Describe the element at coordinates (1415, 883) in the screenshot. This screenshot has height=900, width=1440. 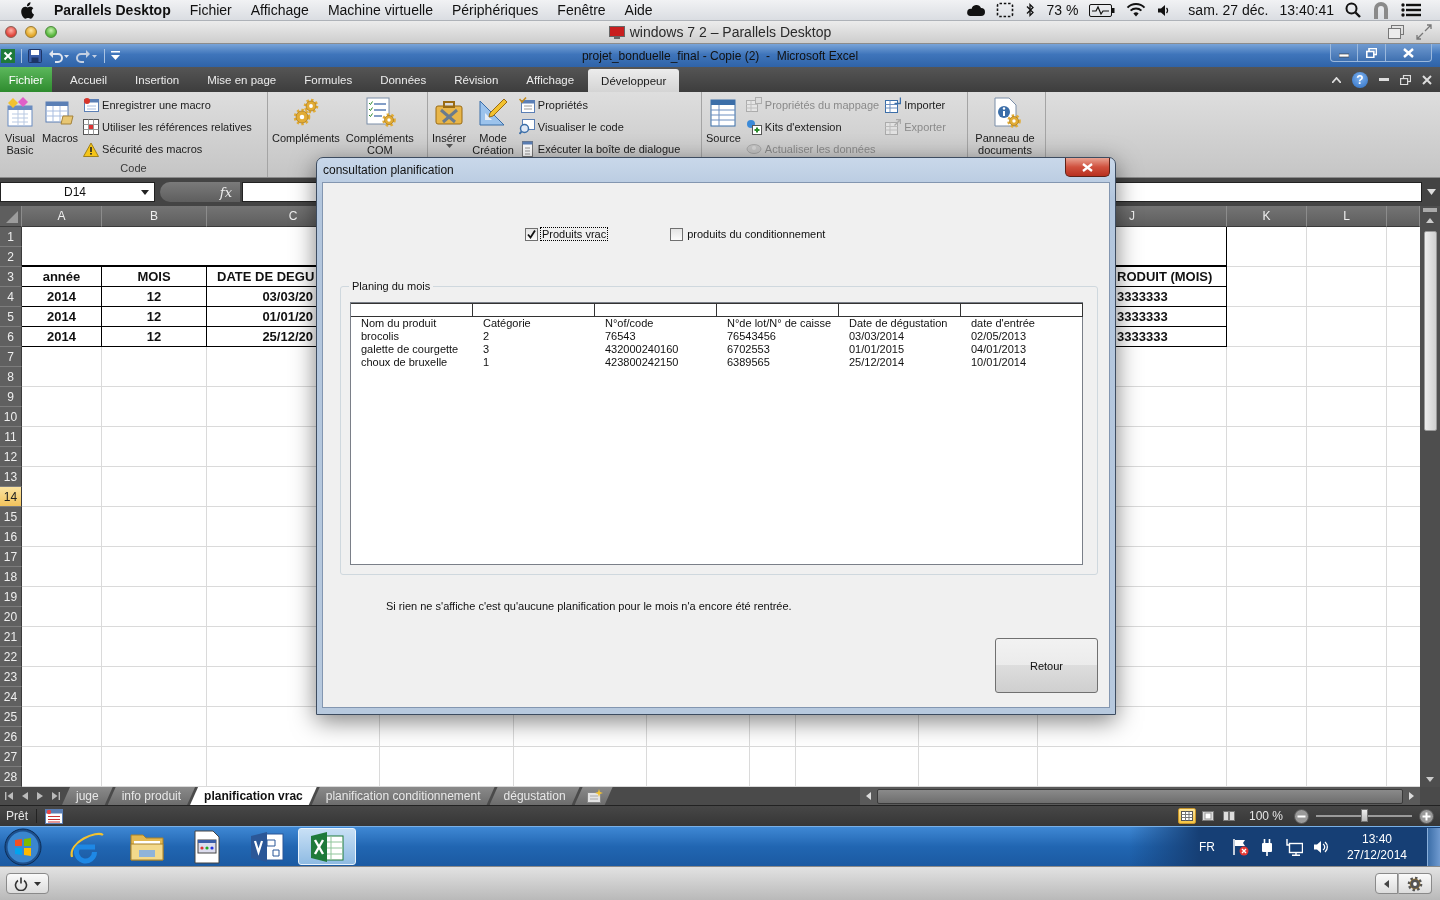
I see `settings-button` at that location.